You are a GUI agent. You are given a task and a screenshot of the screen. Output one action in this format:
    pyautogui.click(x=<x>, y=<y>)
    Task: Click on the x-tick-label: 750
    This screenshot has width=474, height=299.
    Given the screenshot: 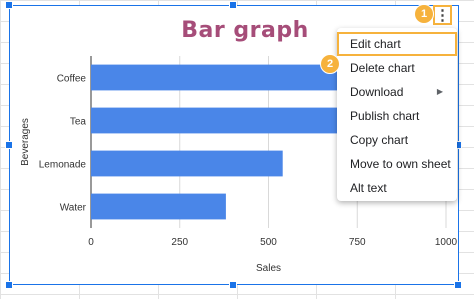 What is the action you would take?
    pyautogui.click(x=357, y=242)
    